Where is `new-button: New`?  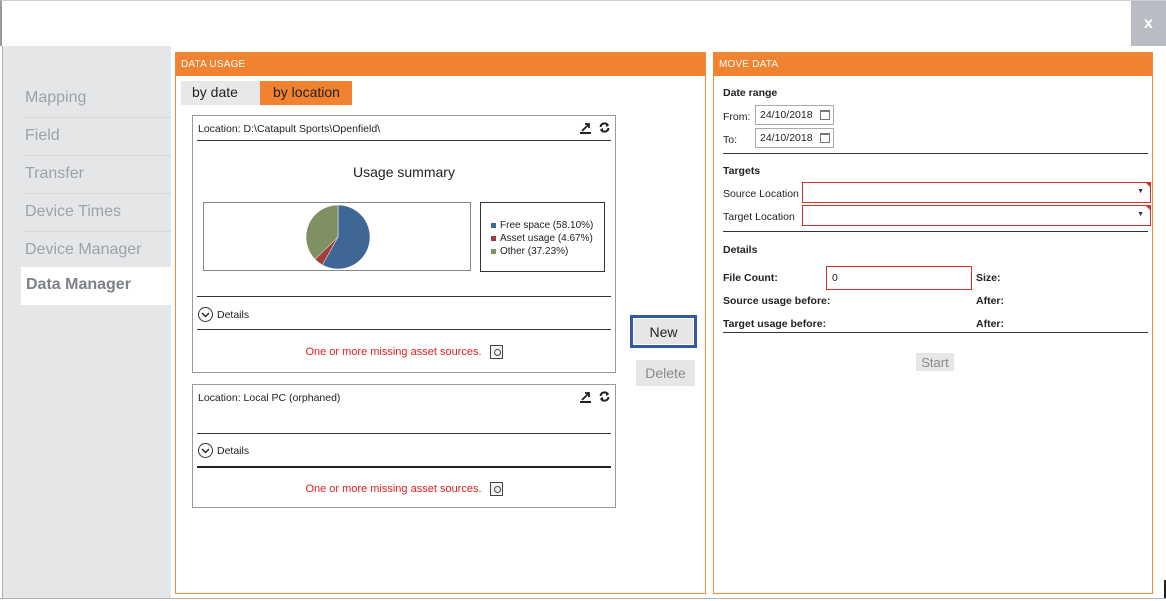 new-button: New is located at coordinates (663, 331).